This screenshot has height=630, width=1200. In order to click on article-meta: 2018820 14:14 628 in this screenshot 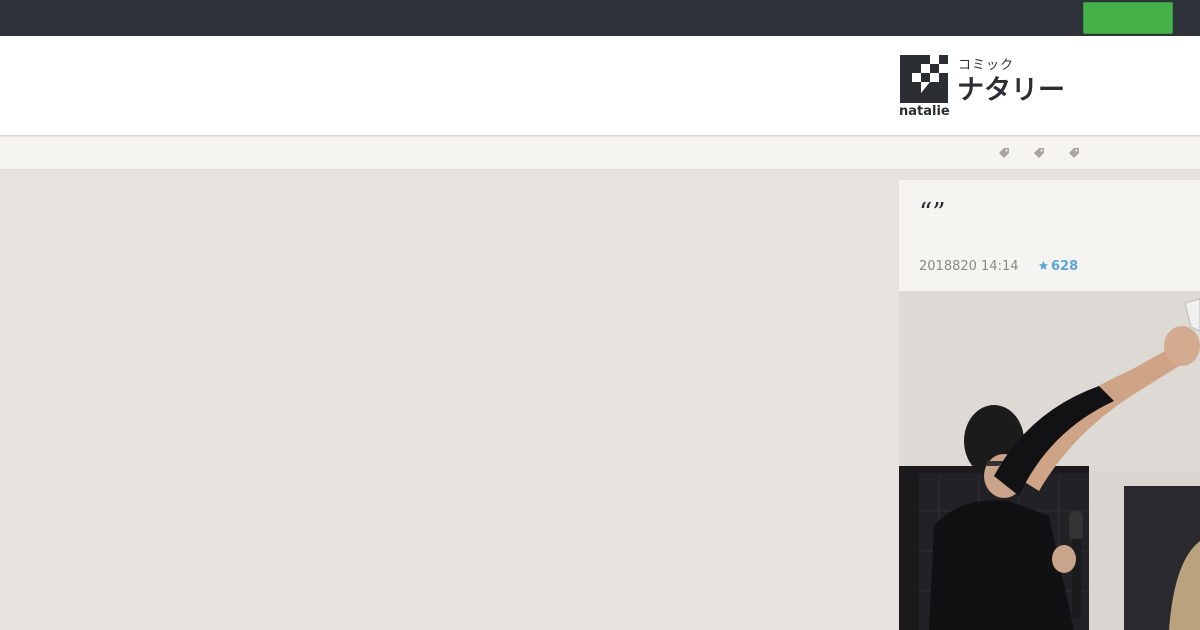, I will do `click(998, 266)`.